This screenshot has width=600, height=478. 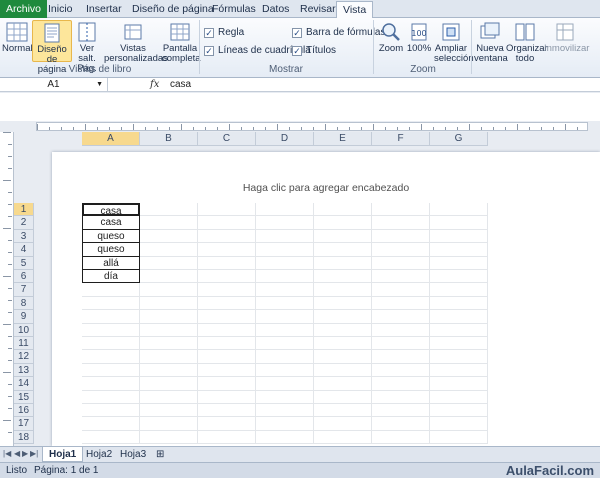 I want to click on page-layout-view-button: Diseño de página, so click(x=52, y=47).